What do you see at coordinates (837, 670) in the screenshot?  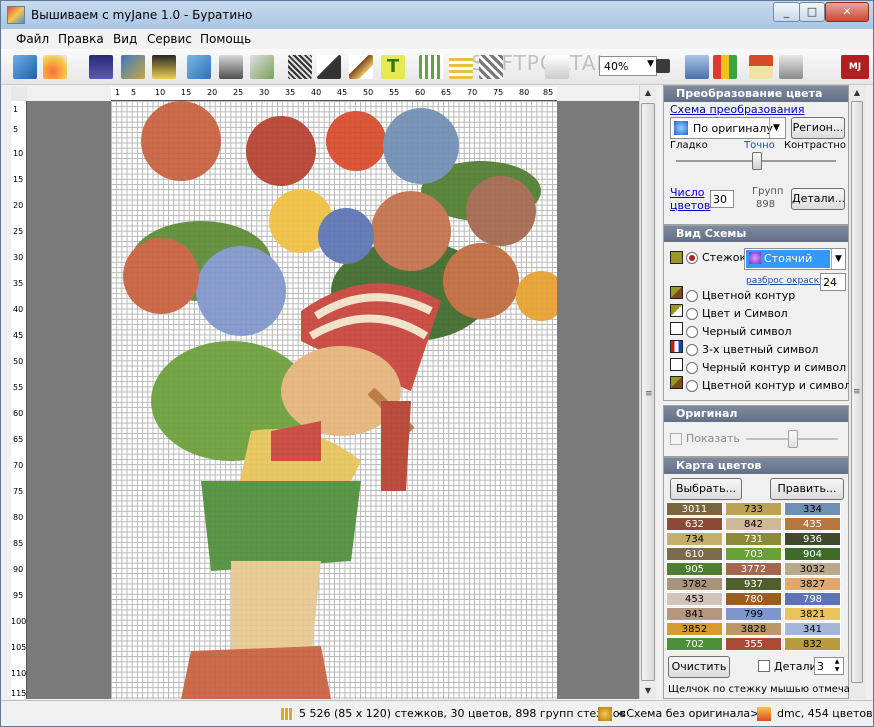 I see `stepper-down-icon: ▼` at bounding box center [837, 670].